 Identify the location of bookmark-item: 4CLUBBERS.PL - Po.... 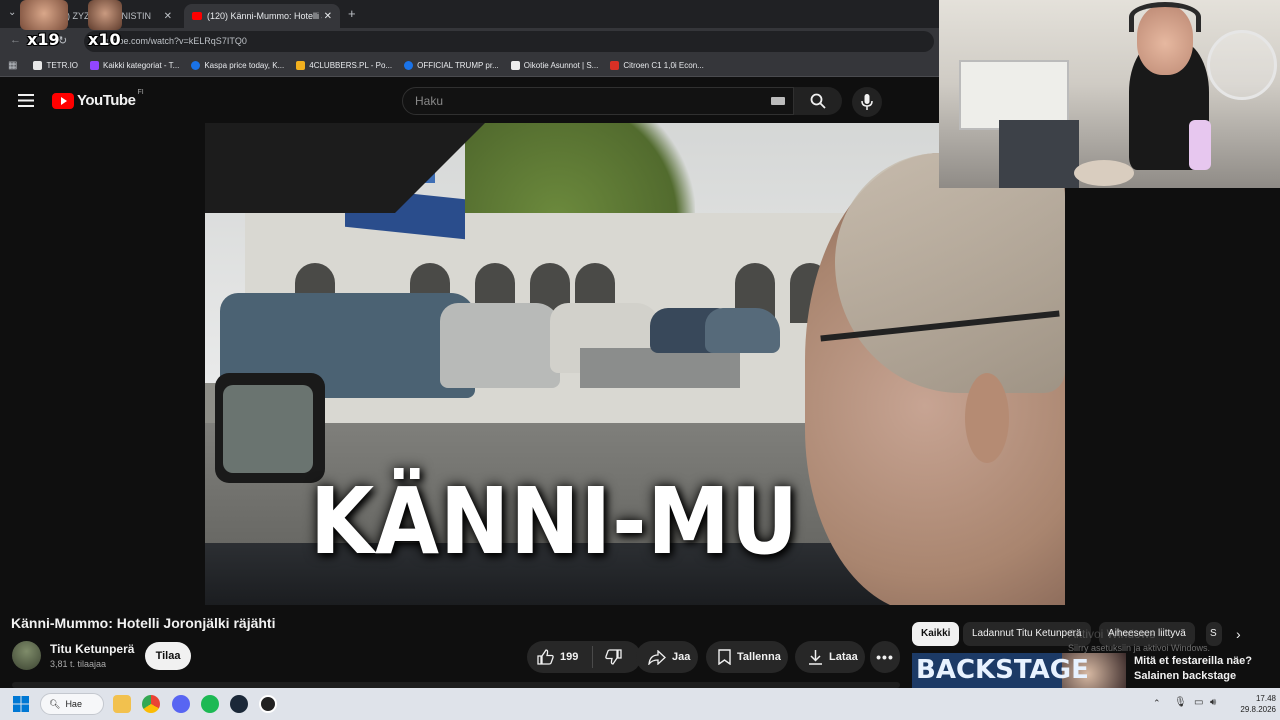
(344, 65).